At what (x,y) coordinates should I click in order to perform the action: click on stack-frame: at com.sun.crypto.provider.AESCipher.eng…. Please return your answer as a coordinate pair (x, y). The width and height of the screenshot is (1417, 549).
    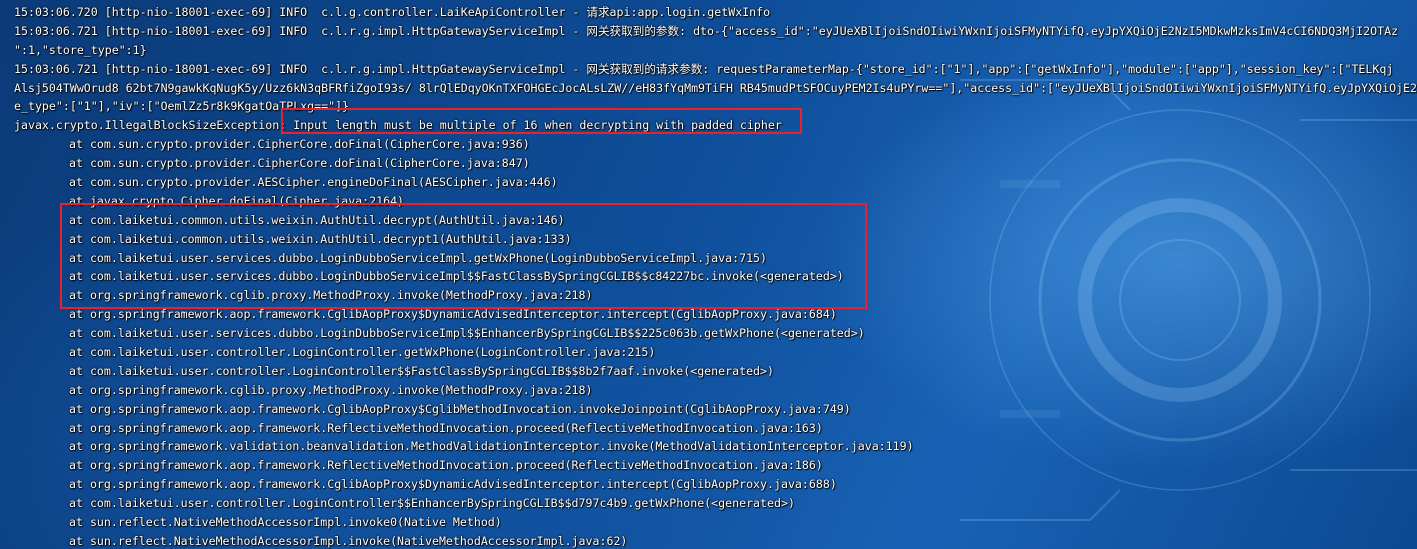
    Looking at the image, I should click on (313, 182).